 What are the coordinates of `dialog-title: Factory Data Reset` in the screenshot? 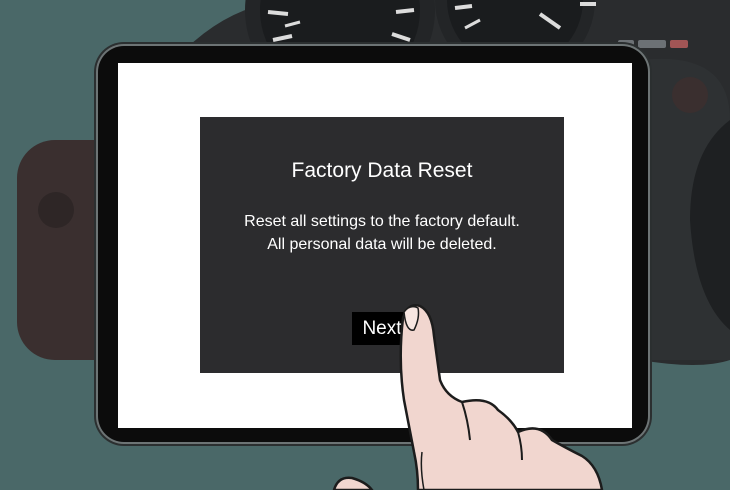 It's located at (382, 170).